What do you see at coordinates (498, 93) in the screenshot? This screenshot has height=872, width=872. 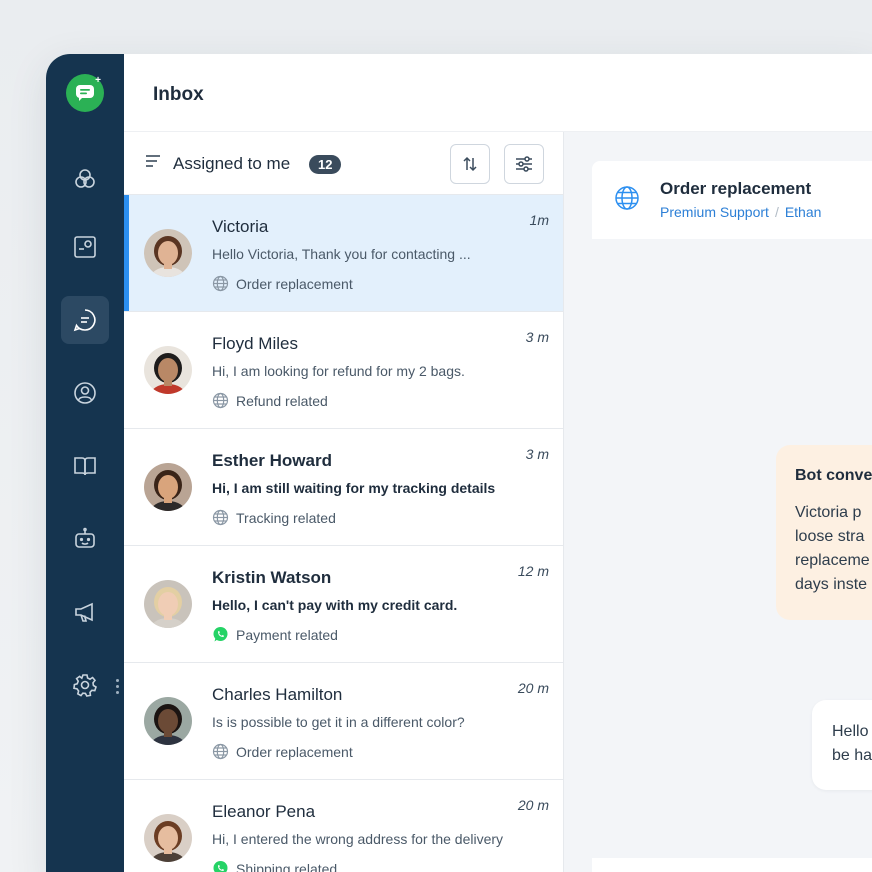 I see `page-header: Inbox` at bounding box center [498, 93].